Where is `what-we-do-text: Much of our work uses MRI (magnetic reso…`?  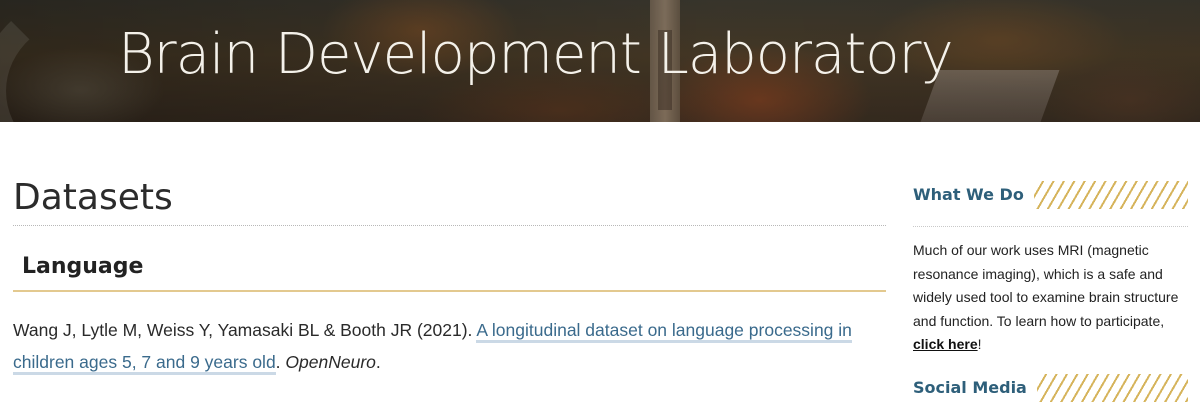
what-we-do-text: Much of our work uses MRI (magnetic reso… is located at coordinates (1050, 291).